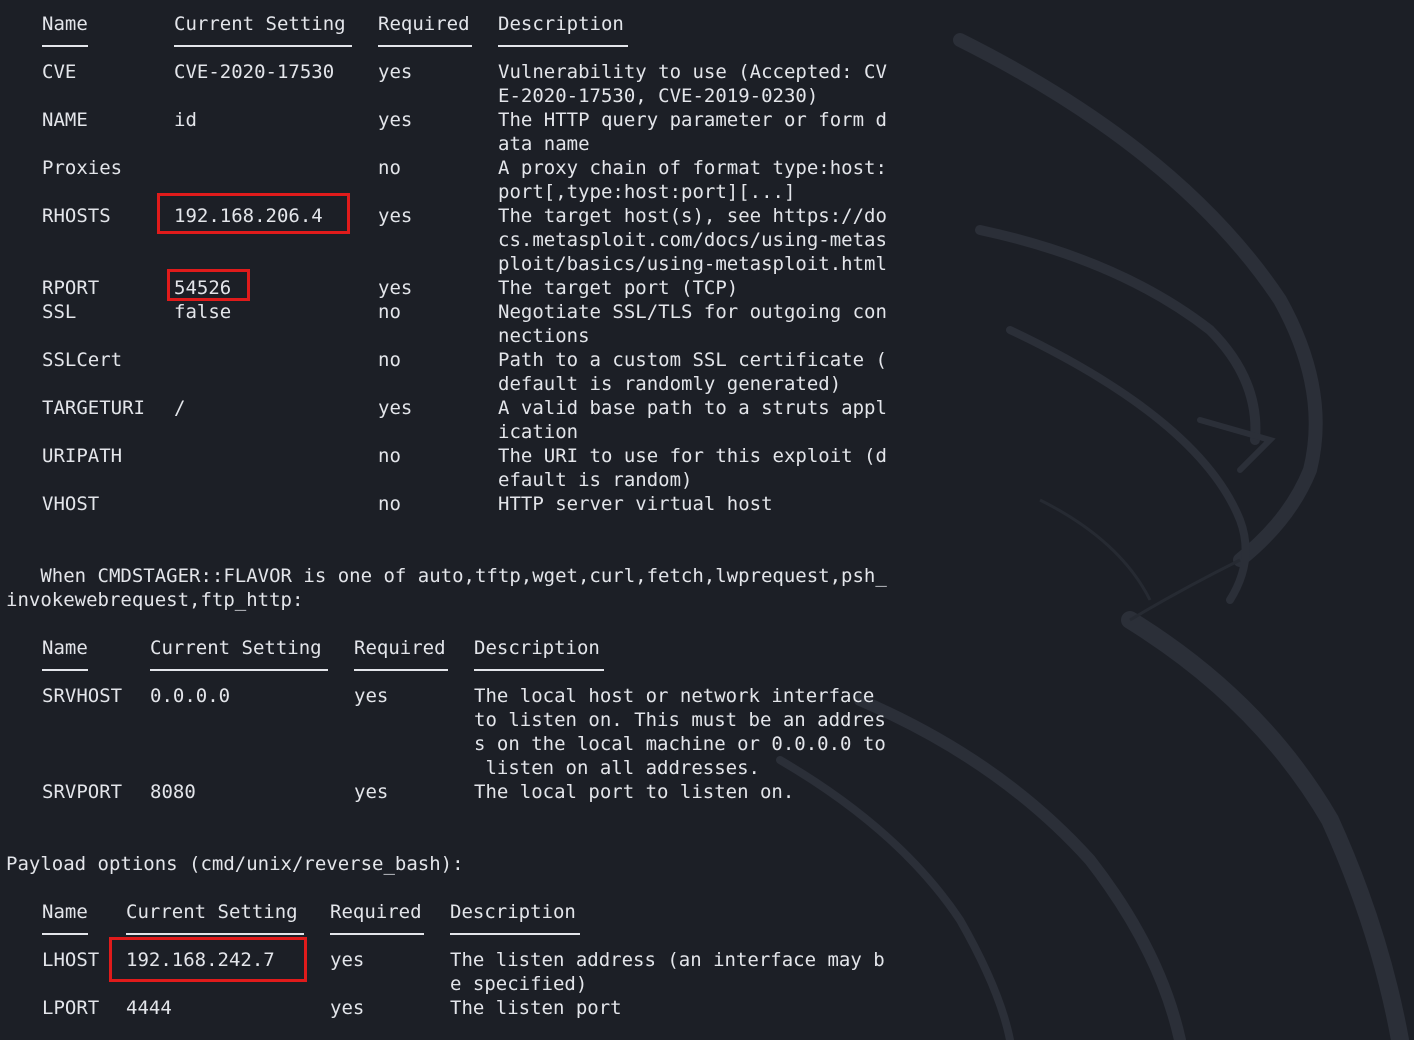  What do you see at coordinates (82, 456) in the screenshot?
I see `option-name: URIPATH` at bounding box center [82, 456].